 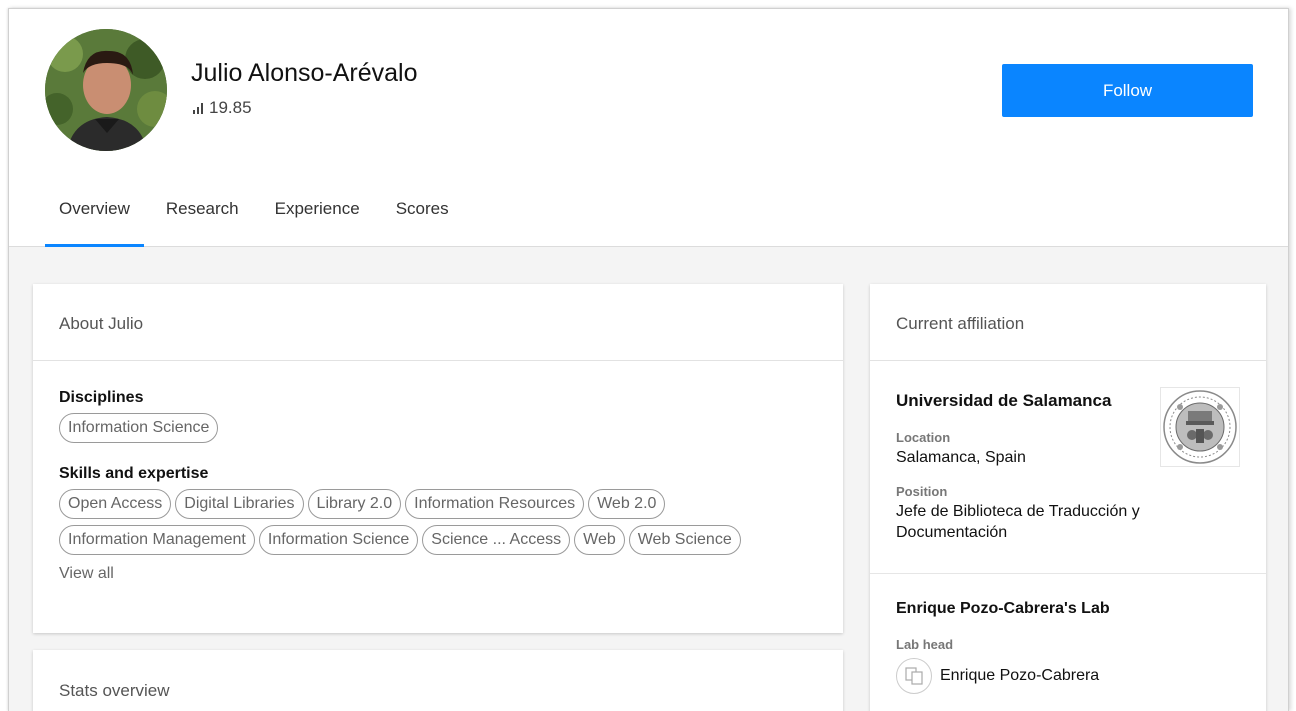 I want to click on affiliation-card-header: Current affiliation, so click(x=1068, y=322).